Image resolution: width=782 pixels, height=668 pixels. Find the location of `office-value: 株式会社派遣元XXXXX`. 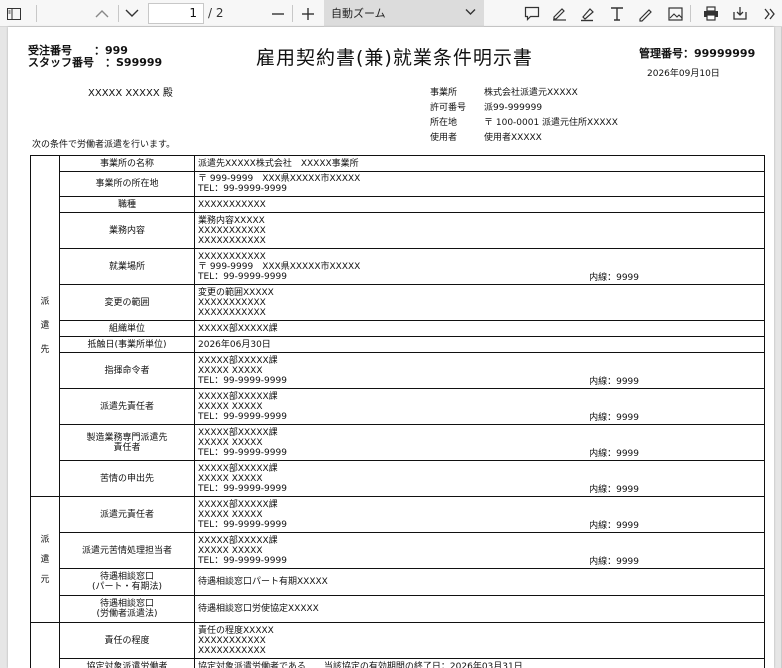

office-value: 株式会社派遣元XXXXX is located at coordinates (531, 93).